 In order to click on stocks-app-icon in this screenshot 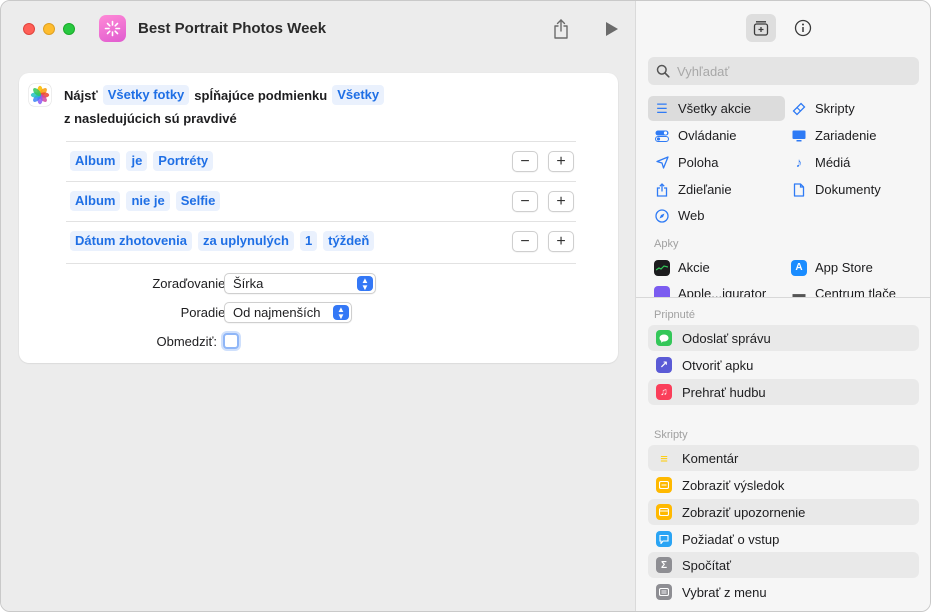, I will do `click(662, 267)`.